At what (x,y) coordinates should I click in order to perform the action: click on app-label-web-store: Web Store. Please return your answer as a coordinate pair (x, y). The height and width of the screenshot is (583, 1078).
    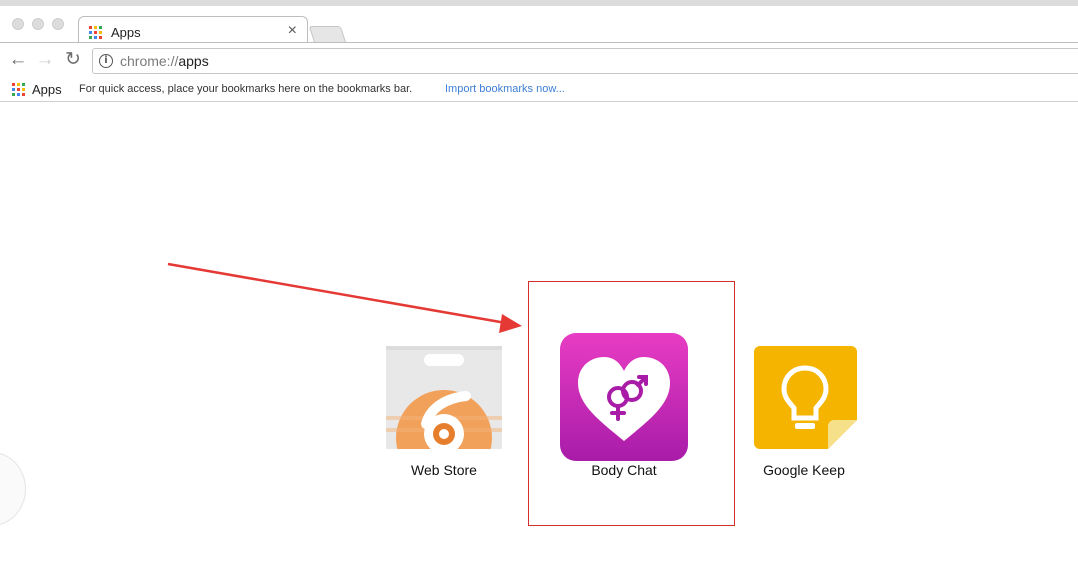
    Looking at the image, I should click on (444, 470).